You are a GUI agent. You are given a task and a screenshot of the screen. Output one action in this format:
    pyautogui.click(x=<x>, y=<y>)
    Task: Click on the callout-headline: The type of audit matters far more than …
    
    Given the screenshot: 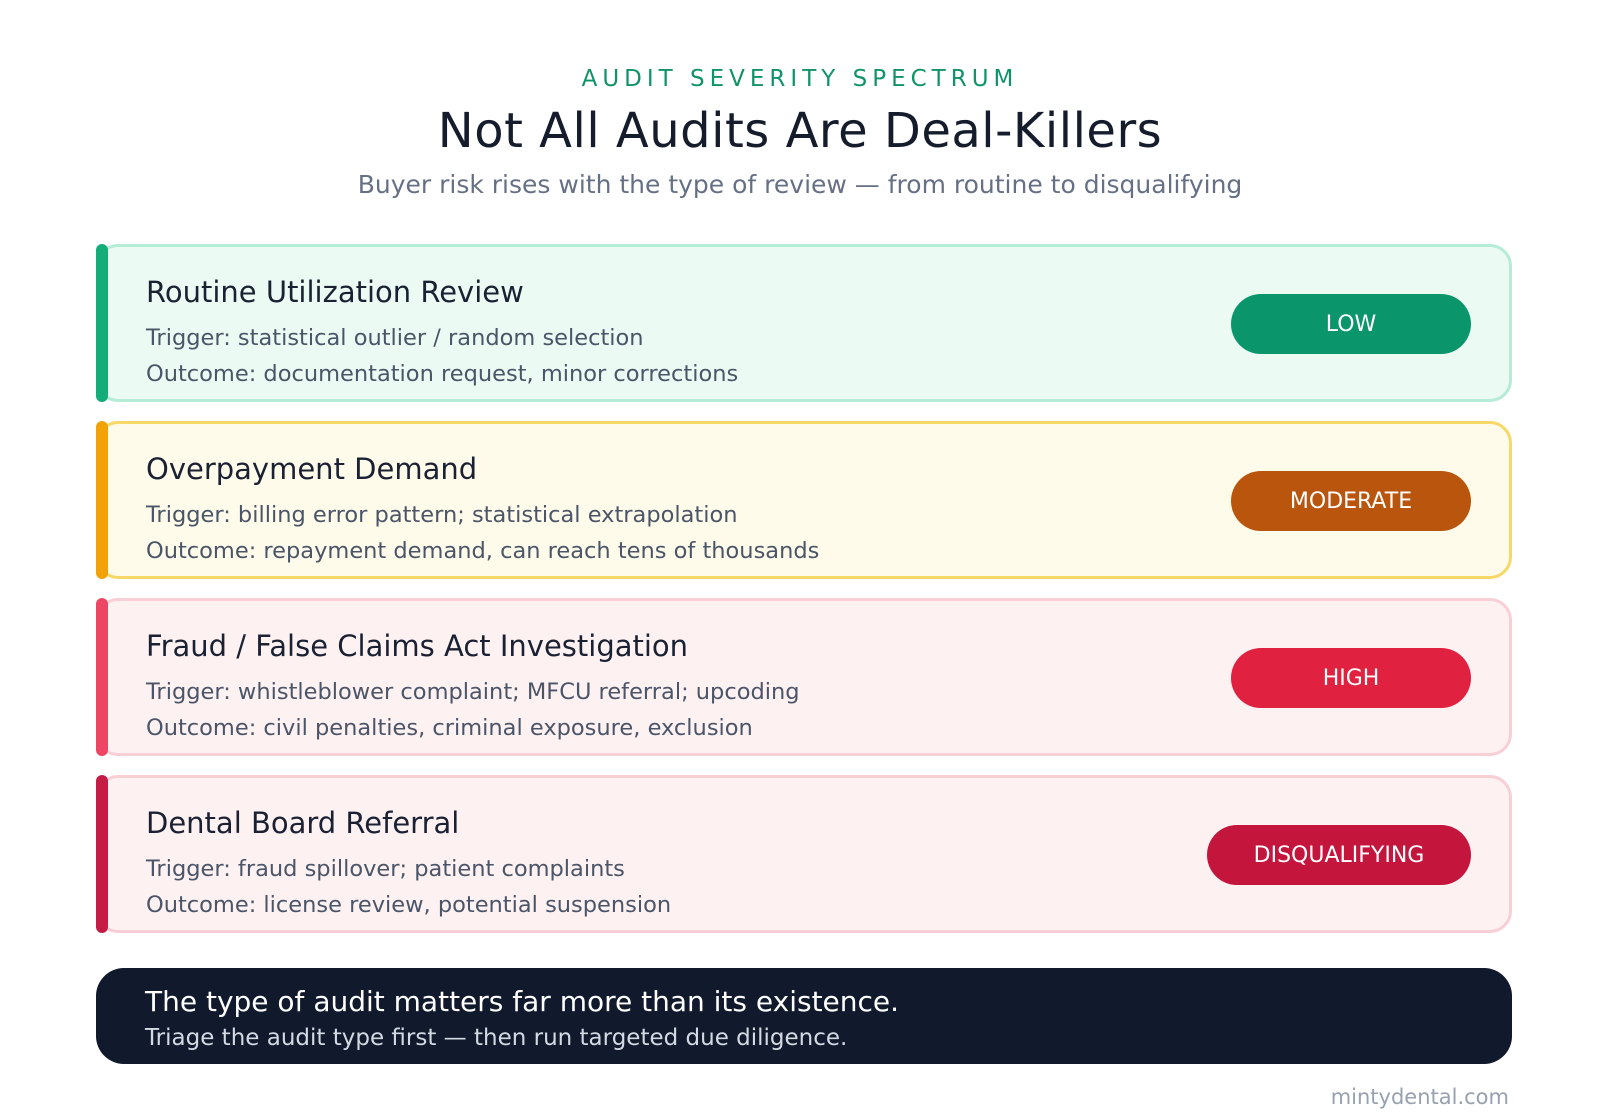 What is the action you would take?
    pyautogui.click(x=522, y=1001)
    